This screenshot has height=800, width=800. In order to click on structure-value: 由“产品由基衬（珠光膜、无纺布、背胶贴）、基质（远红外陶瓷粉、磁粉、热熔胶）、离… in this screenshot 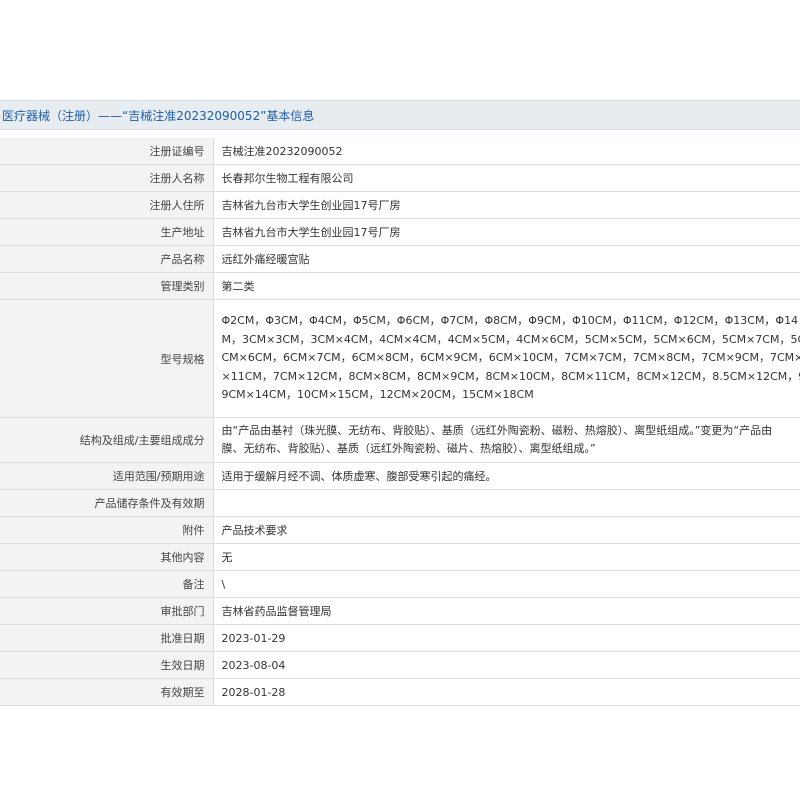, I will do `click(506, 440)`.